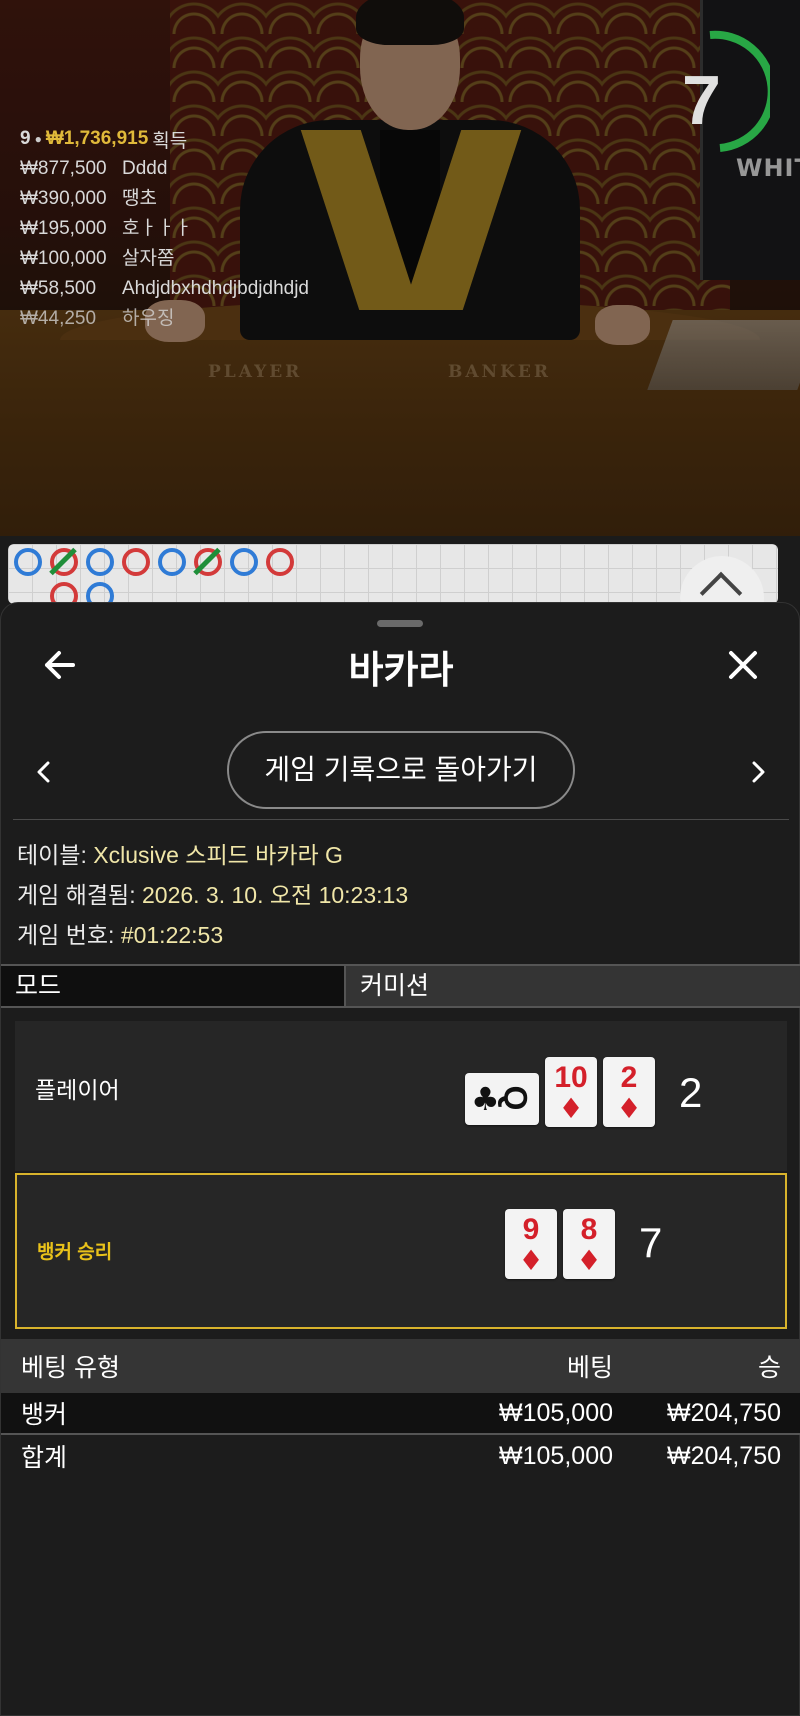 This screenshot has height=1716, width=800. I want to click on win-amount: ₩204,750, so click(724, 1412).